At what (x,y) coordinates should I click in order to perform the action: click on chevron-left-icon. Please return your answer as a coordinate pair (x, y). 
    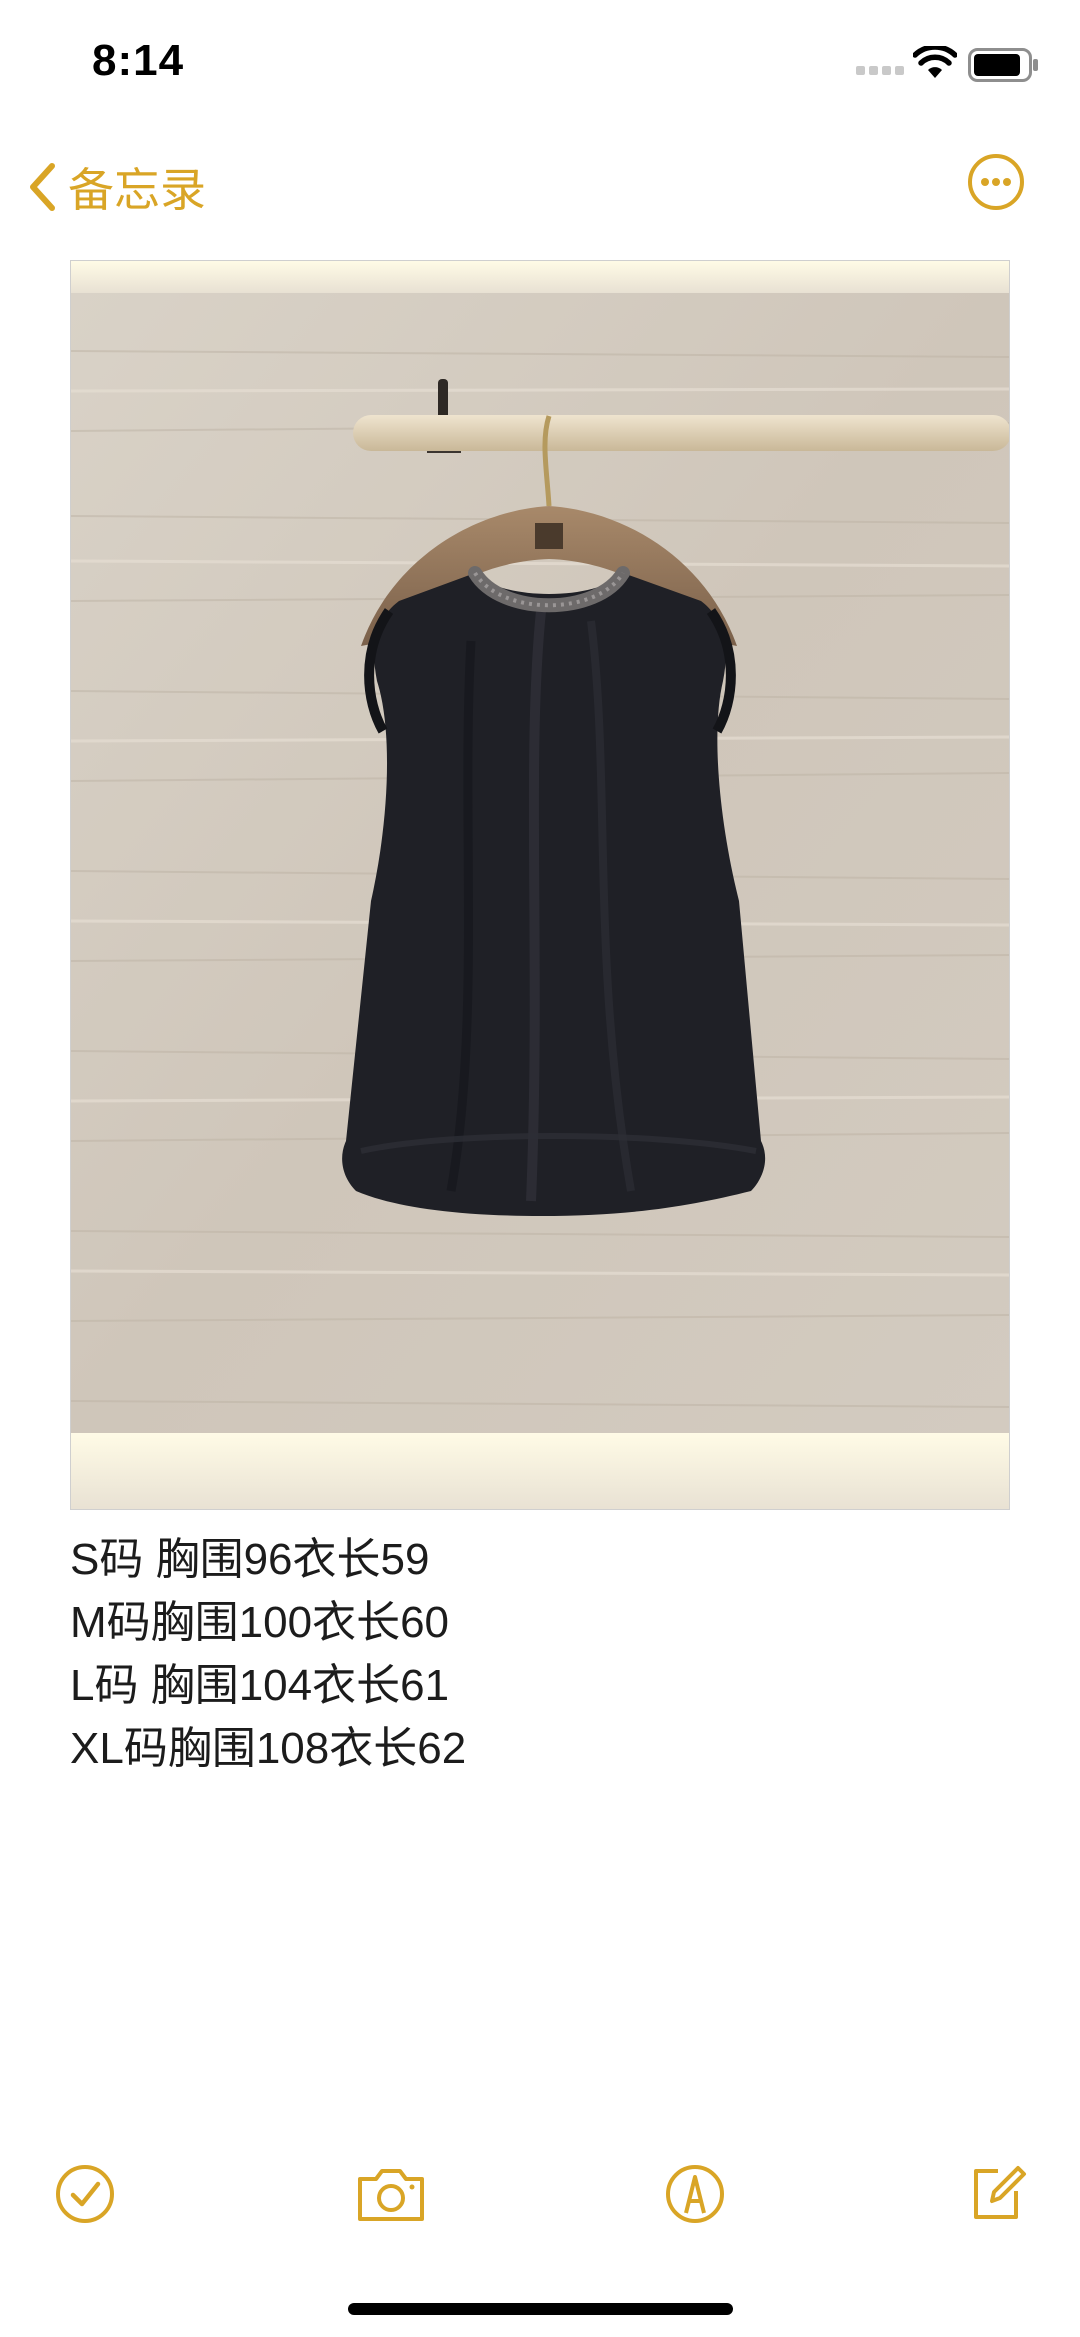
    Looking at the image, I should click on (42, 187).